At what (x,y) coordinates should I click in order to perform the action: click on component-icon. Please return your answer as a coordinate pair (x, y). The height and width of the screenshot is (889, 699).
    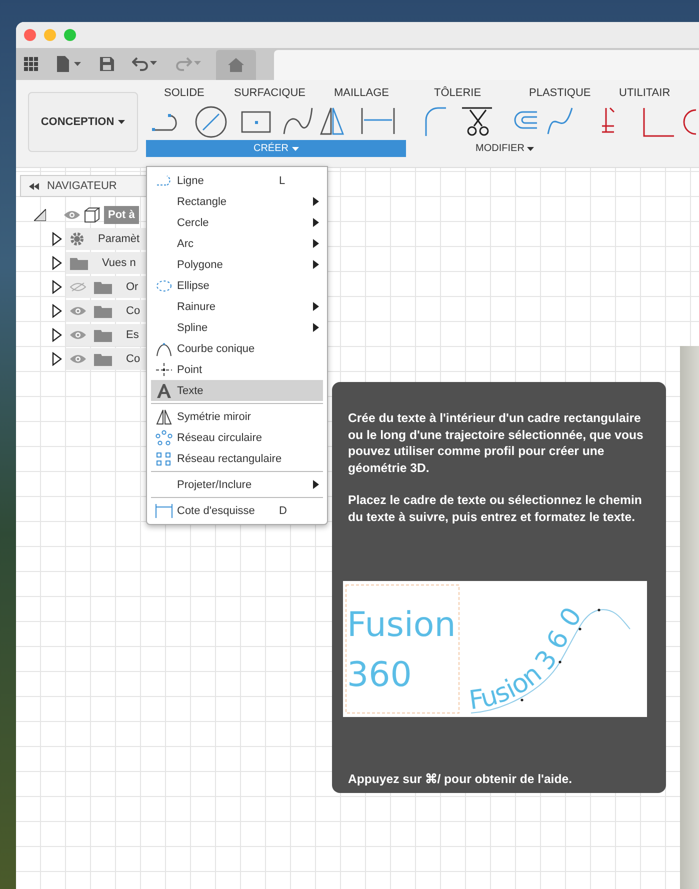
    Looking at the image, I should click on (92, 215).